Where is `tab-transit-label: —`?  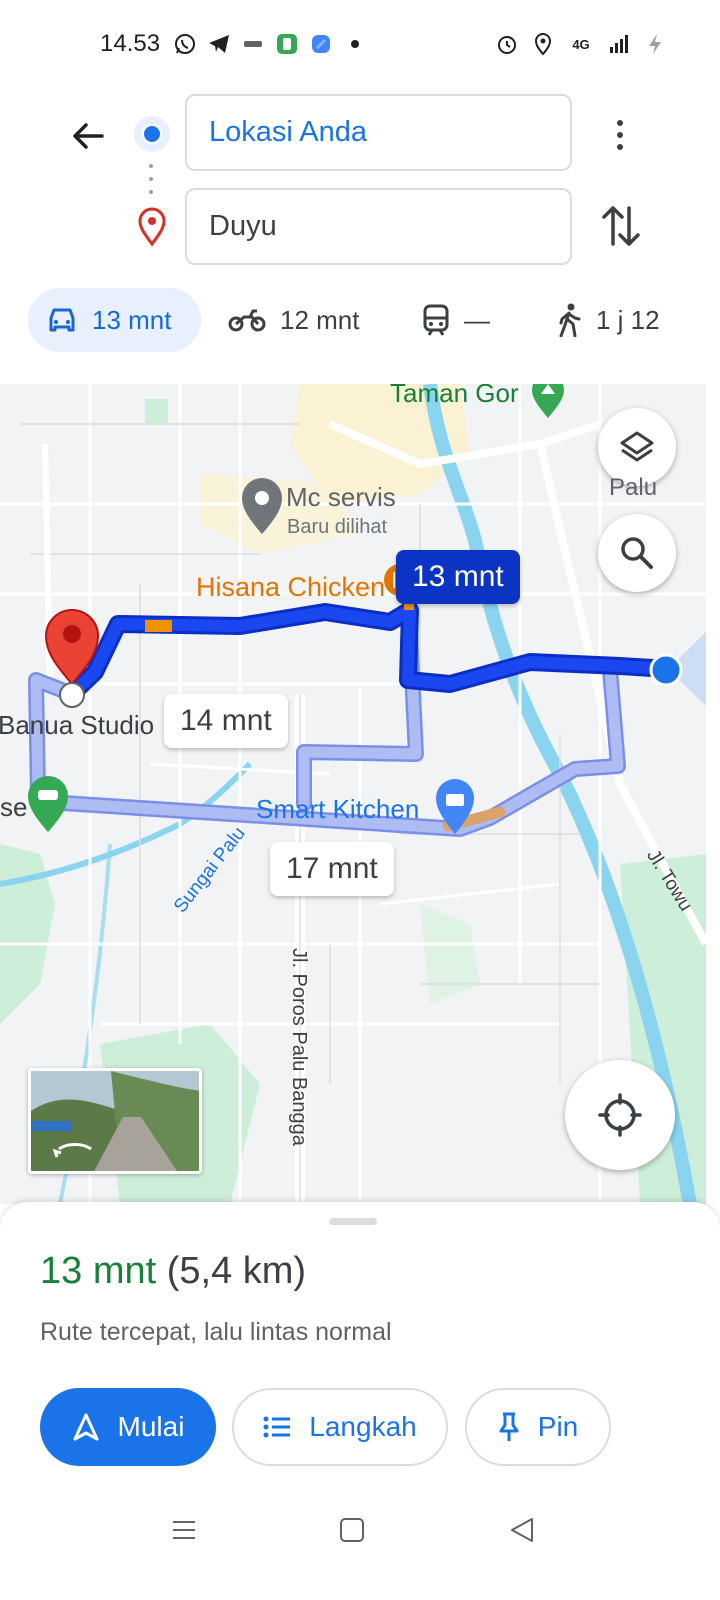
tab-transit-label: — is located at coordinates (477, 319).